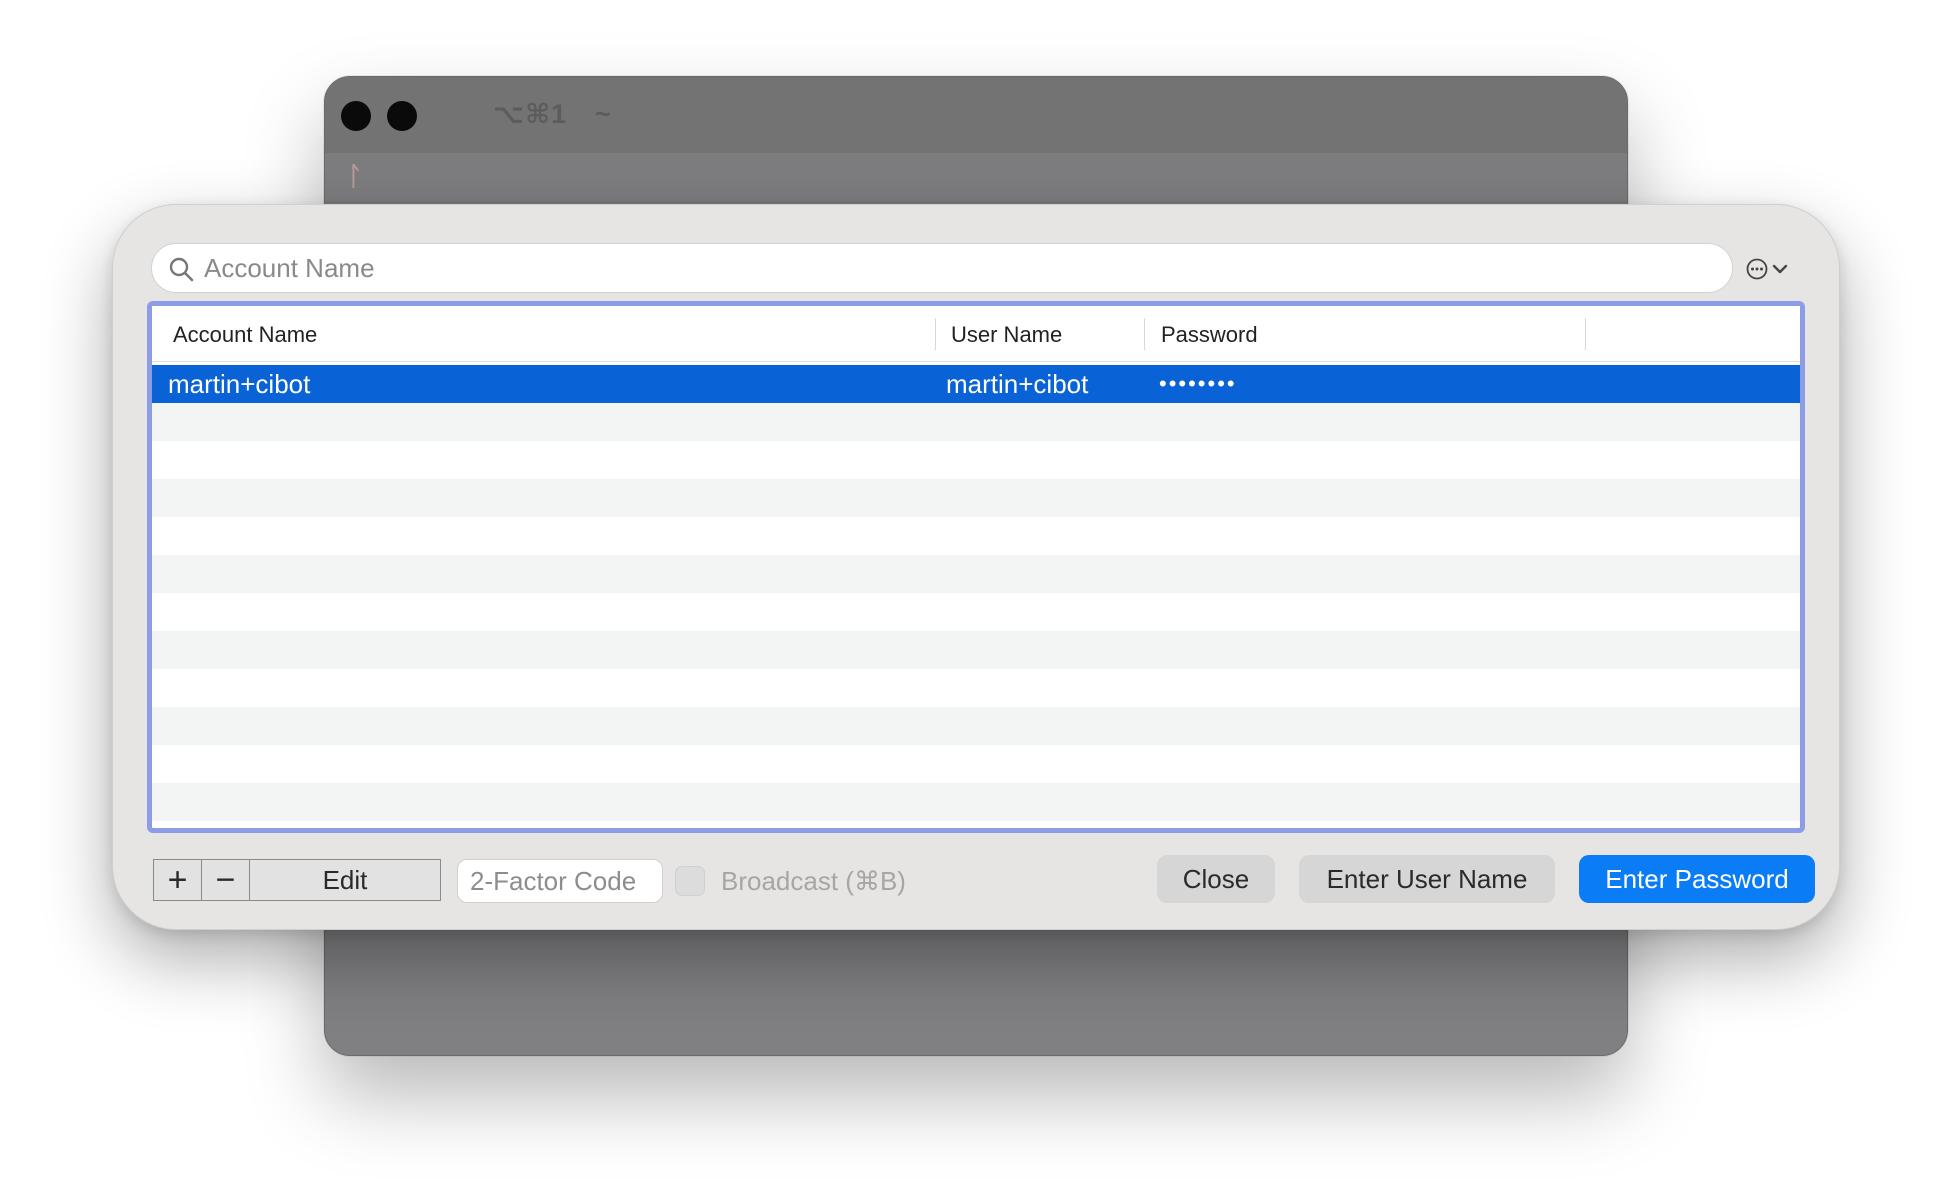 The width and height of the screenshot is (1944, 1200). What do you see at coordinates (356, 116) in the screenshot?
I see `close-window-button` at bounding box center [356, 116].